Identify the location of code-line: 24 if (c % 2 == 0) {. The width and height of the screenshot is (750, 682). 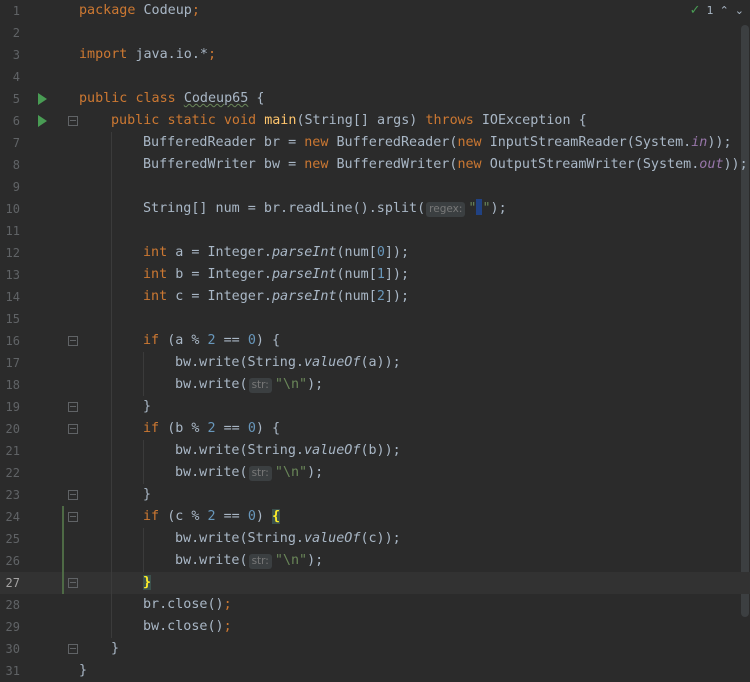
(375, 517).